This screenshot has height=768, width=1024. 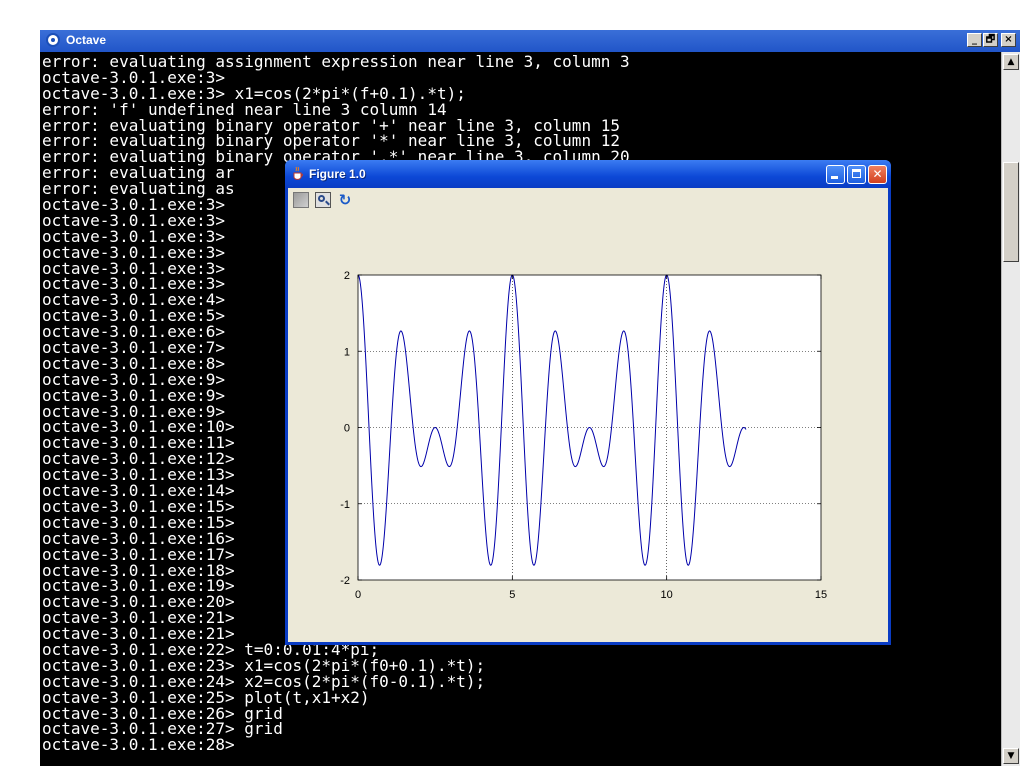 What do you see at coordinates (347, 352) in the screenshot?
I see `y-tick-label: 1` at bounding box center [347, 352].